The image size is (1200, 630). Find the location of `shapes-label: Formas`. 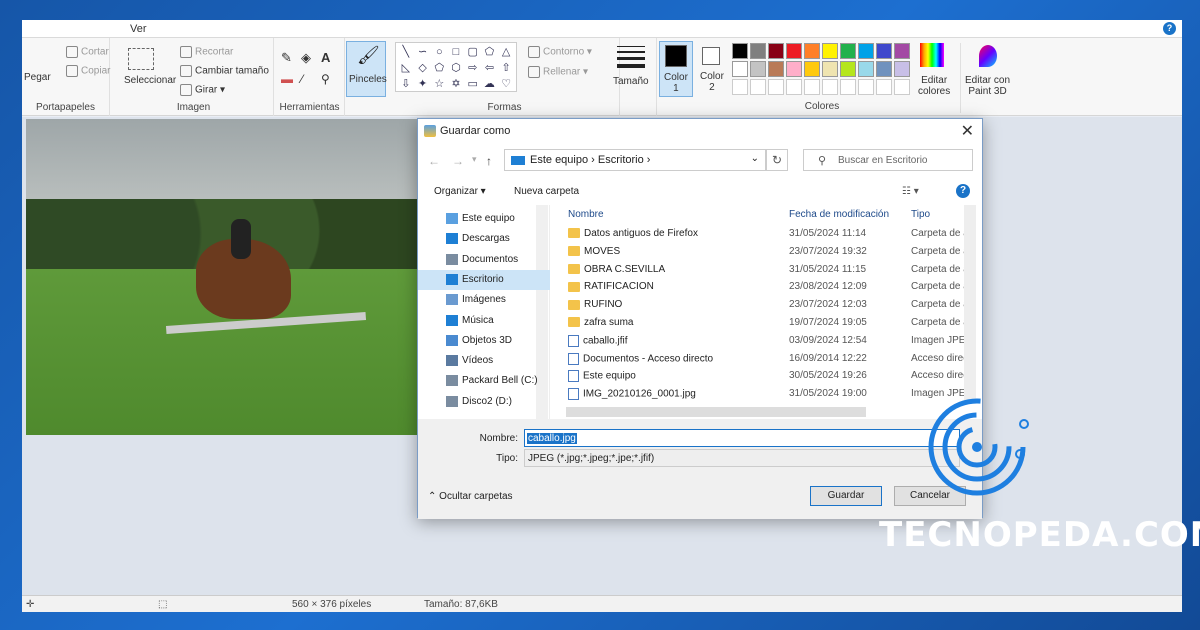

shapes-label: Formas is located at coordinates (504, 107).